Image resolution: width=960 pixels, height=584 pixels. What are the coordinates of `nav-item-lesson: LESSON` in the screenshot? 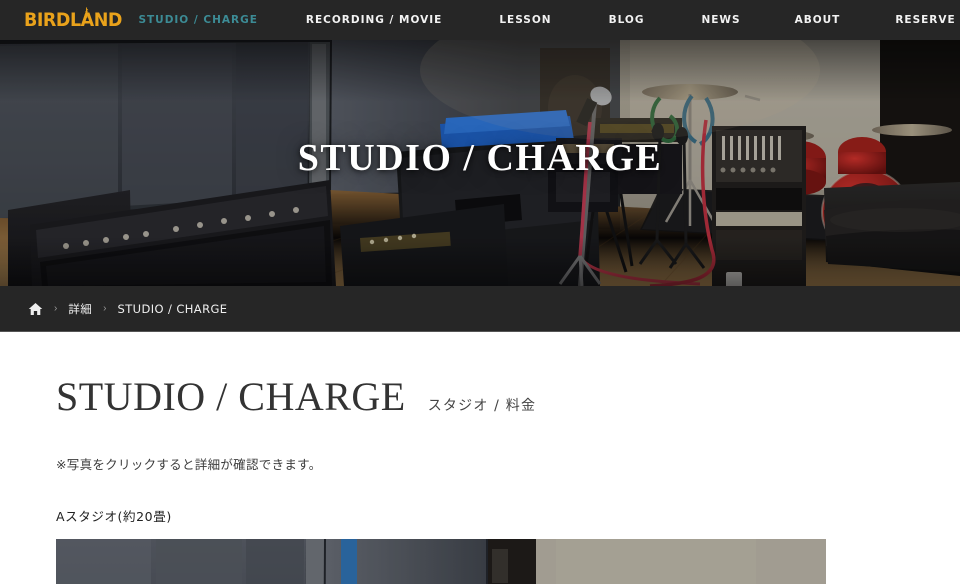 It's located at (525, 20).